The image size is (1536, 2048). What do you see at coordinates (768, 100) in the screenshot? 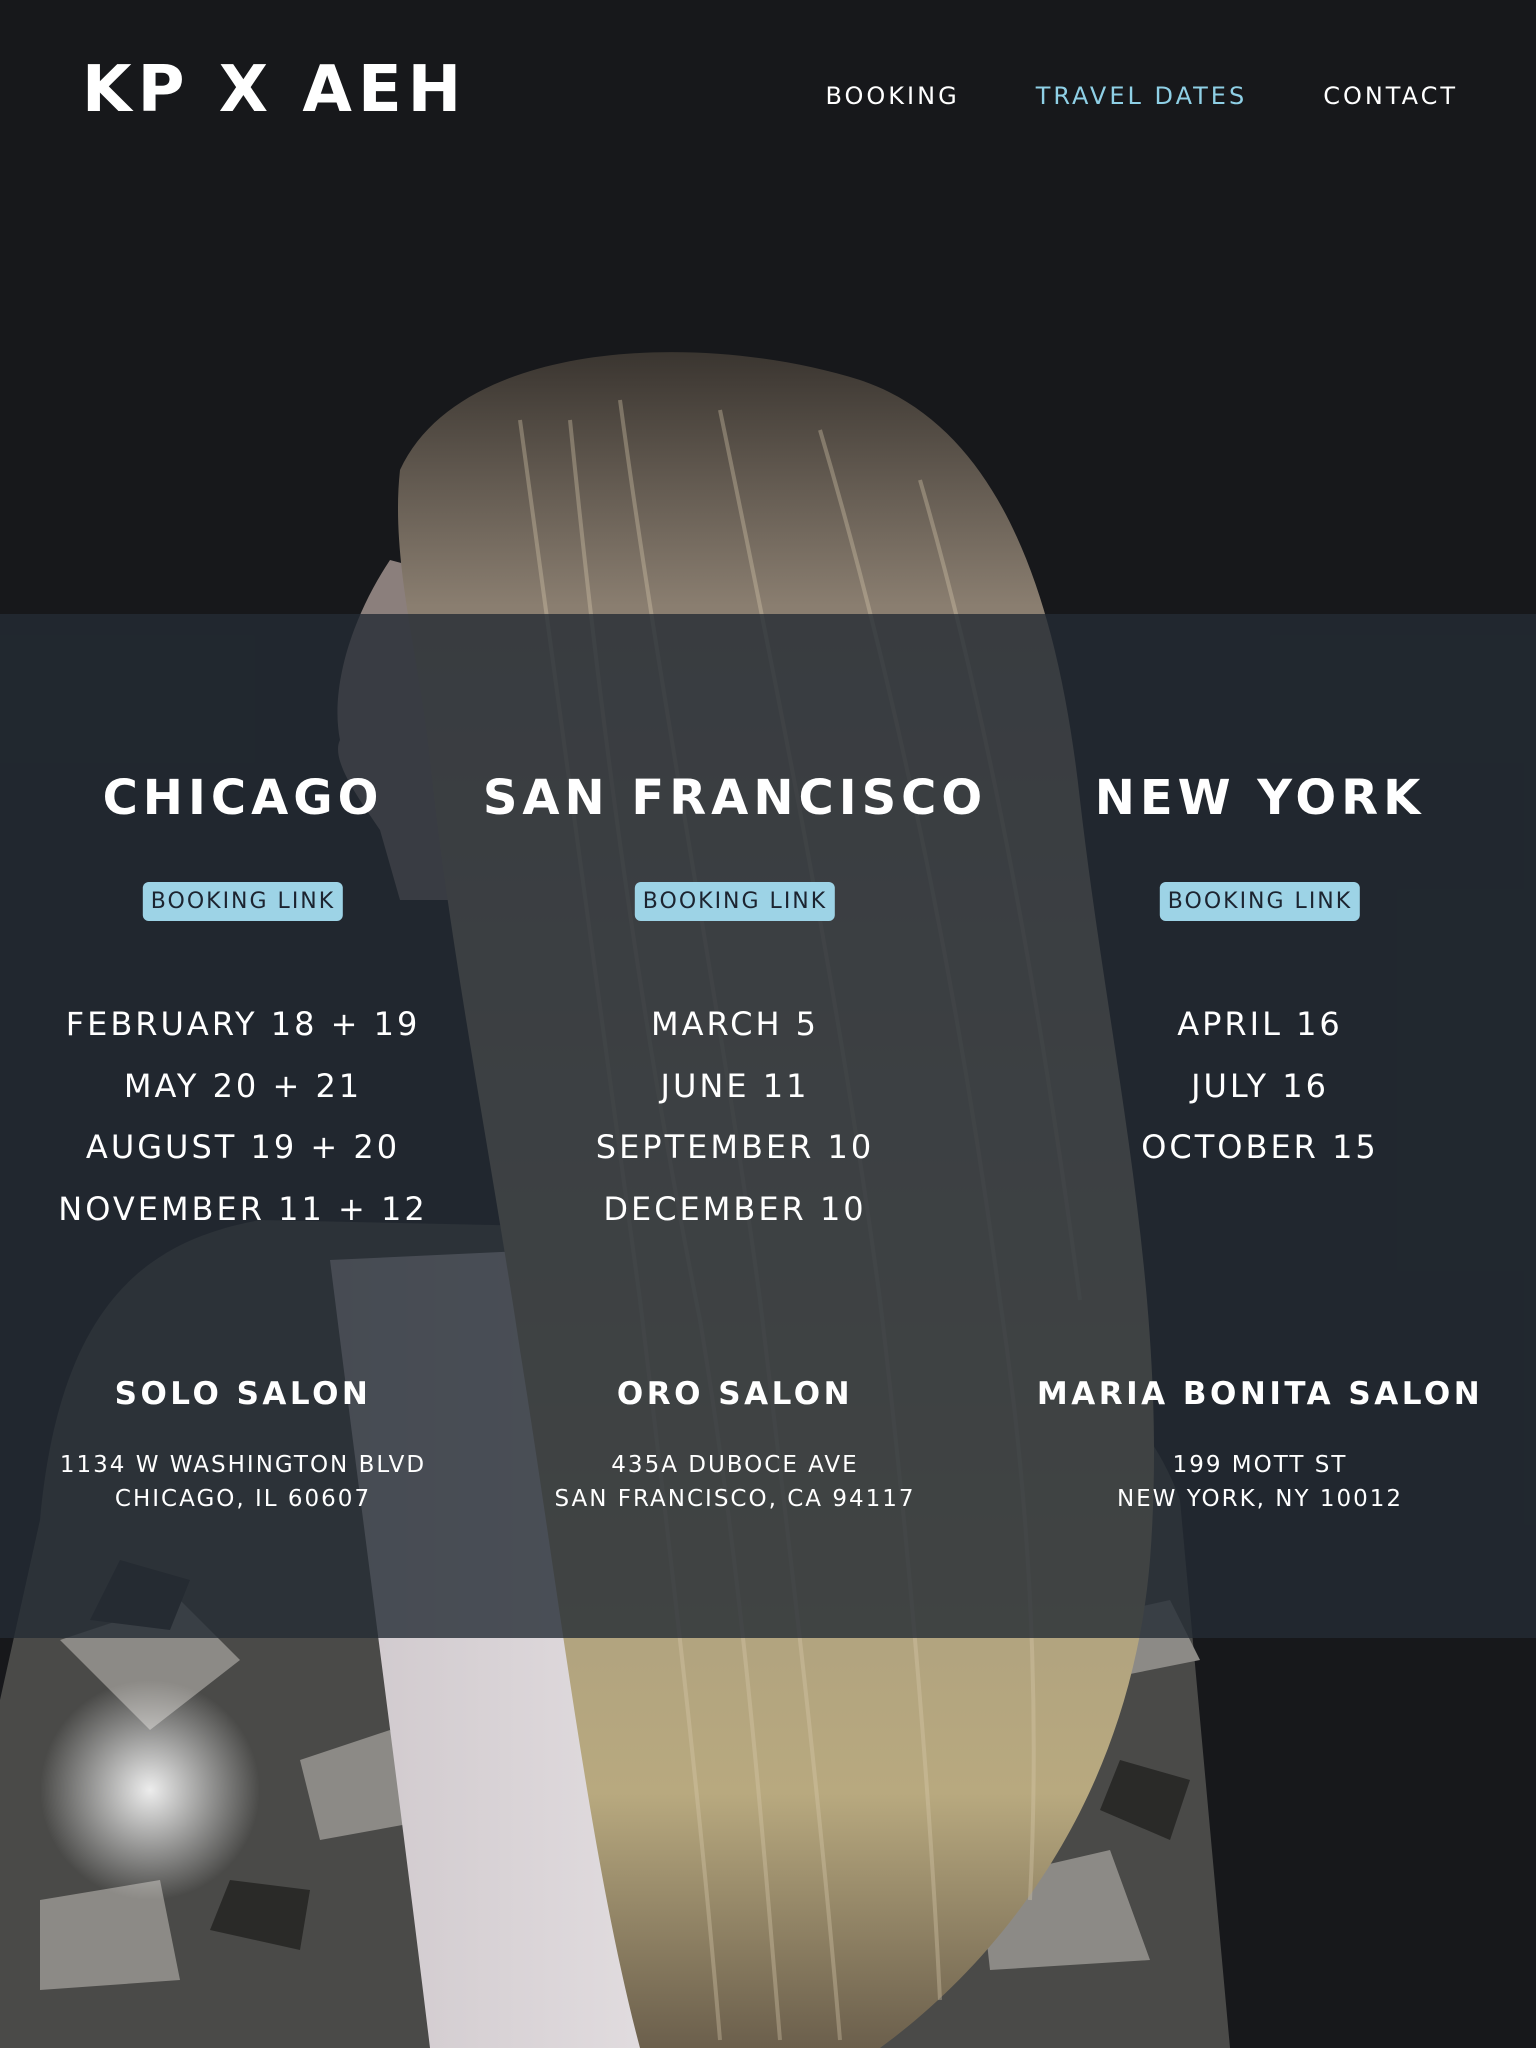
I see `site-header: KP X AEH BOOKING TRAVEL DATES CONTACT` at bounding box center [768, 100].